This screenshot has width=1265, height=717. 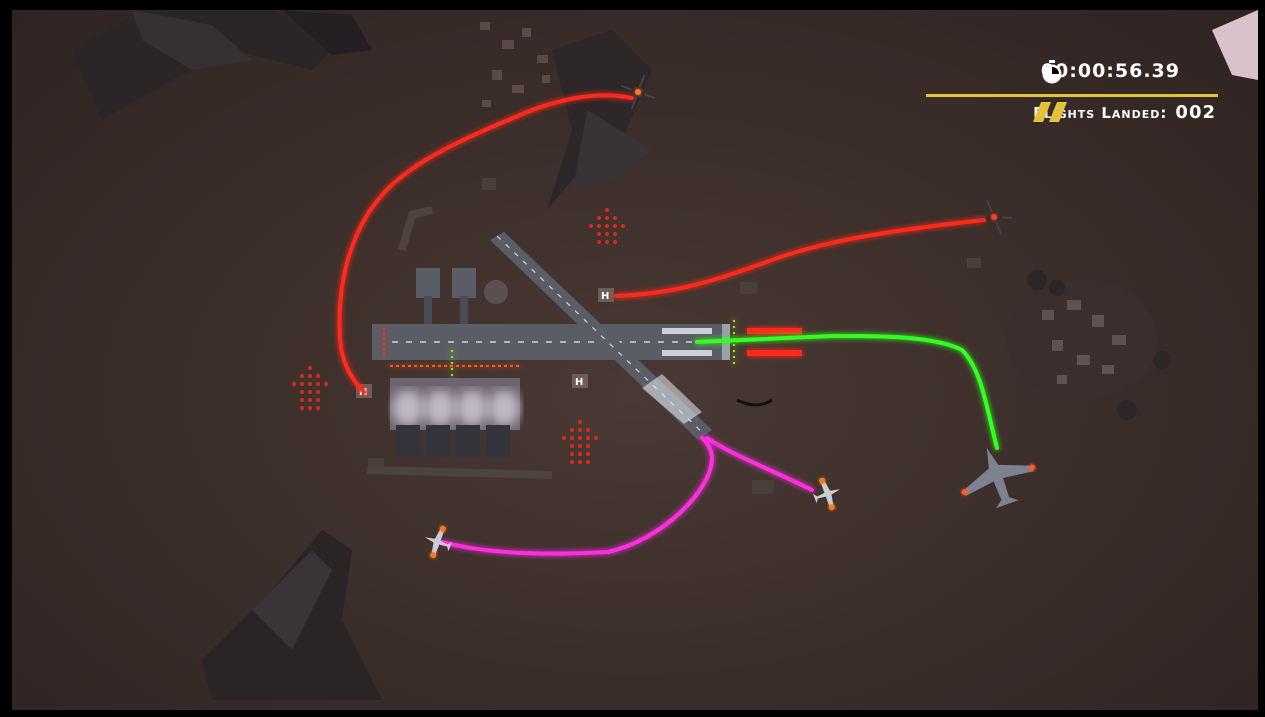 What do you see at coordinates (1072, 95) in the screenshot?
I see `hud-divider` at bounding box center [1072, 95].